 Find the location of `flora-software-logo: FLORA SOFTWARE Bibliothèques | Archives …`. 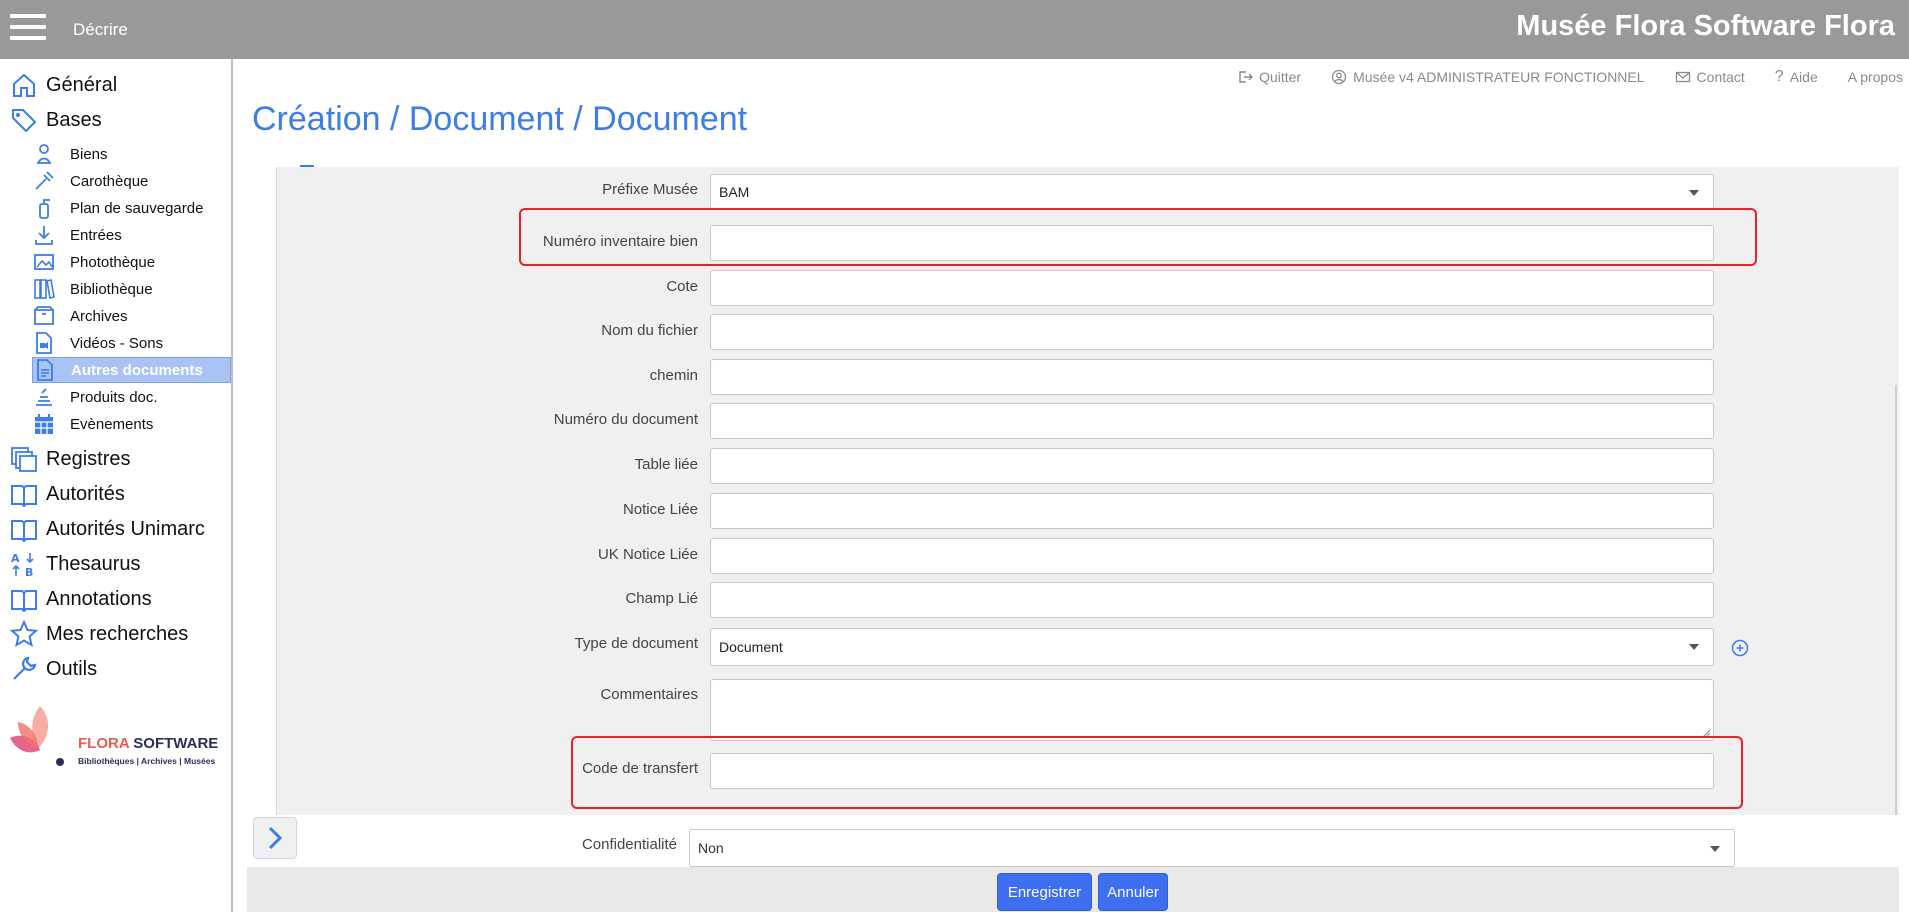

flora-software-logo: FLORA SOFTWARE Bibliothèques | Archives … is located at coordinates (116, 744).